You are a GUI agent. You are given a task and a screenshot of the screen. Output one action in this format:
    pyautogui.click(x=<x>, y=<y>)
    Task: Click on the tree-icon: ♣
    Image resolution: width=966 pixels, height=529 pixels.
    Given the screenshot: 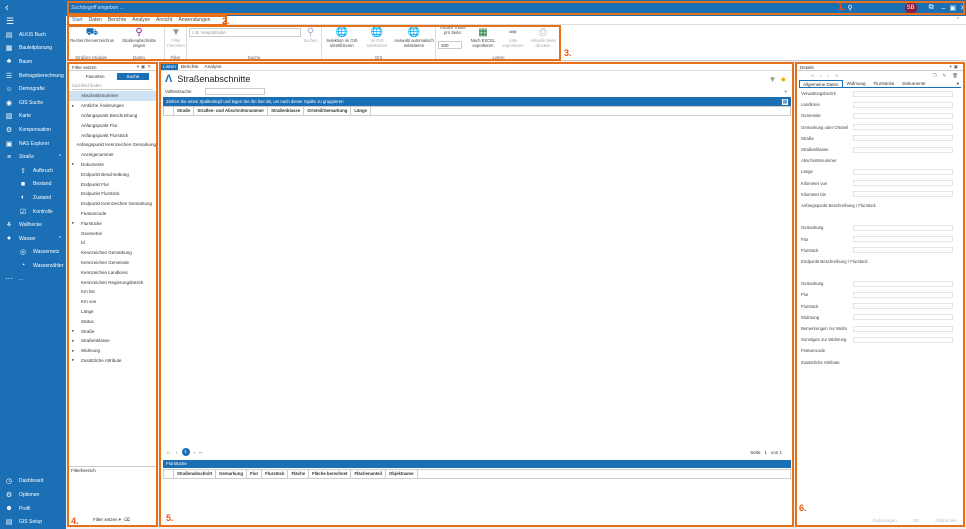 What is the action you would take?
    pyautogui.click(x=9, y=62)
    